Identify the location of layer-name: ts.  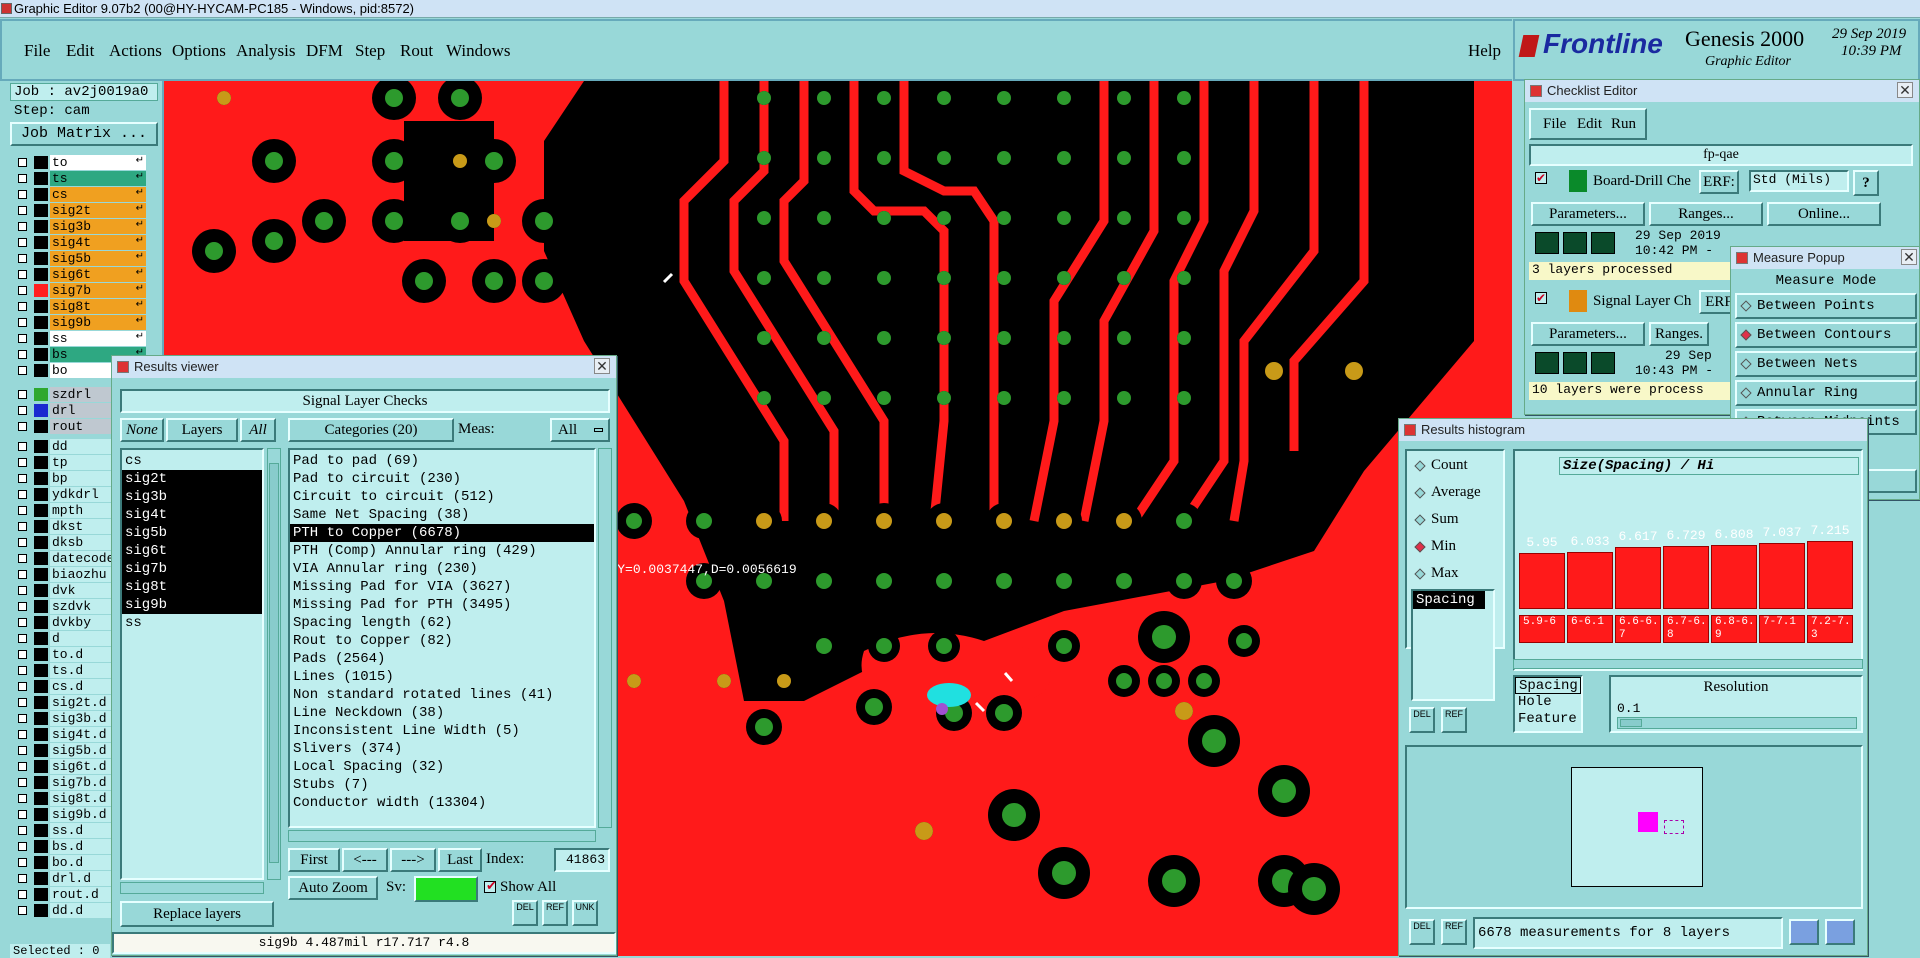
(98, 178).